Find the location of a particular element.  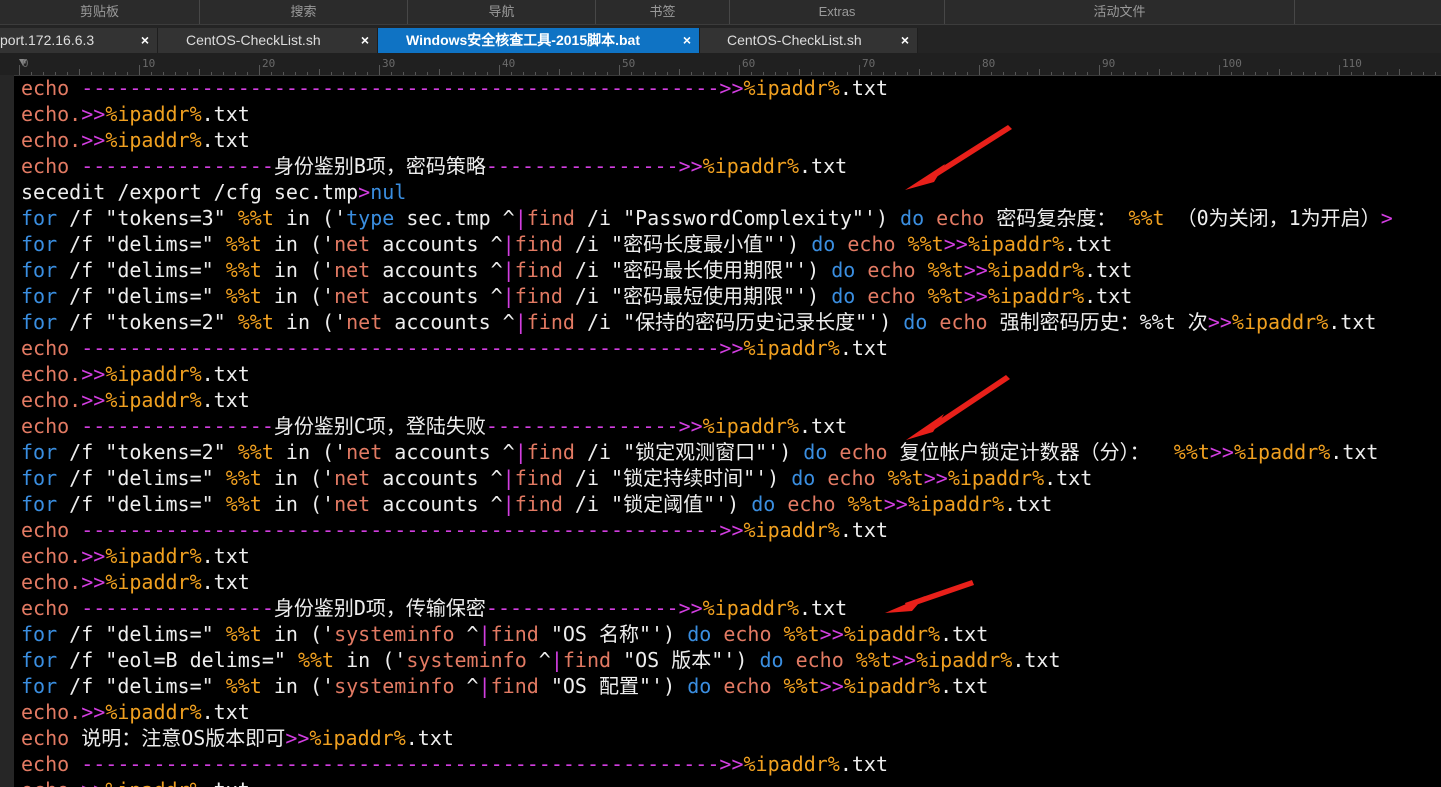

tab-label: CentOS-CheckList.sh is located at coordinates (253, 40).